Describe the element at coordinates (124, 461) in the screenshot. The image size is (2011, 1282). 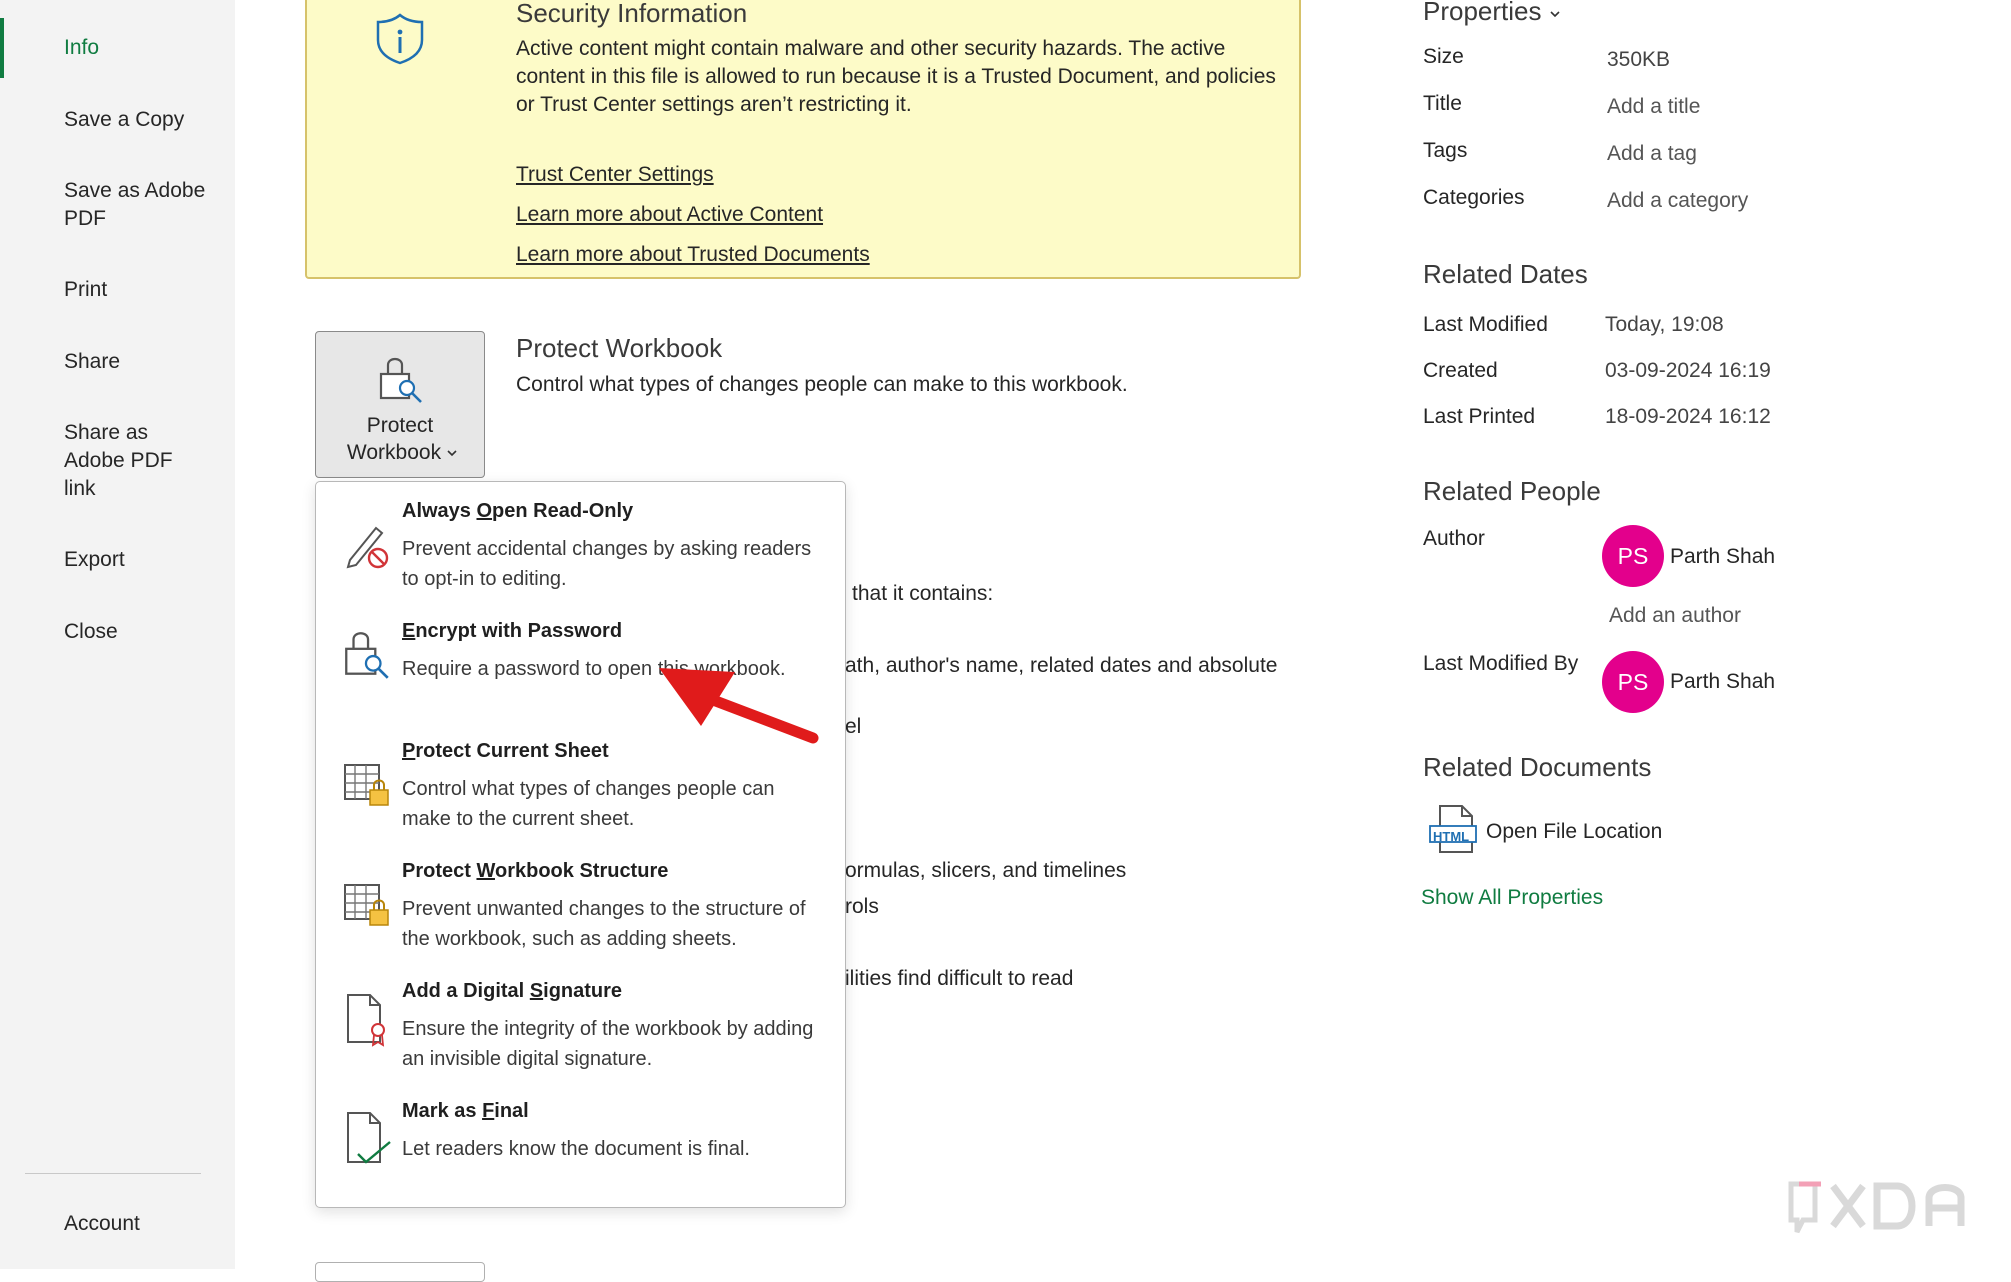
I see `nav-item-share-as-adobe-pdf-link: Share as Adobe PDF link` at that location.